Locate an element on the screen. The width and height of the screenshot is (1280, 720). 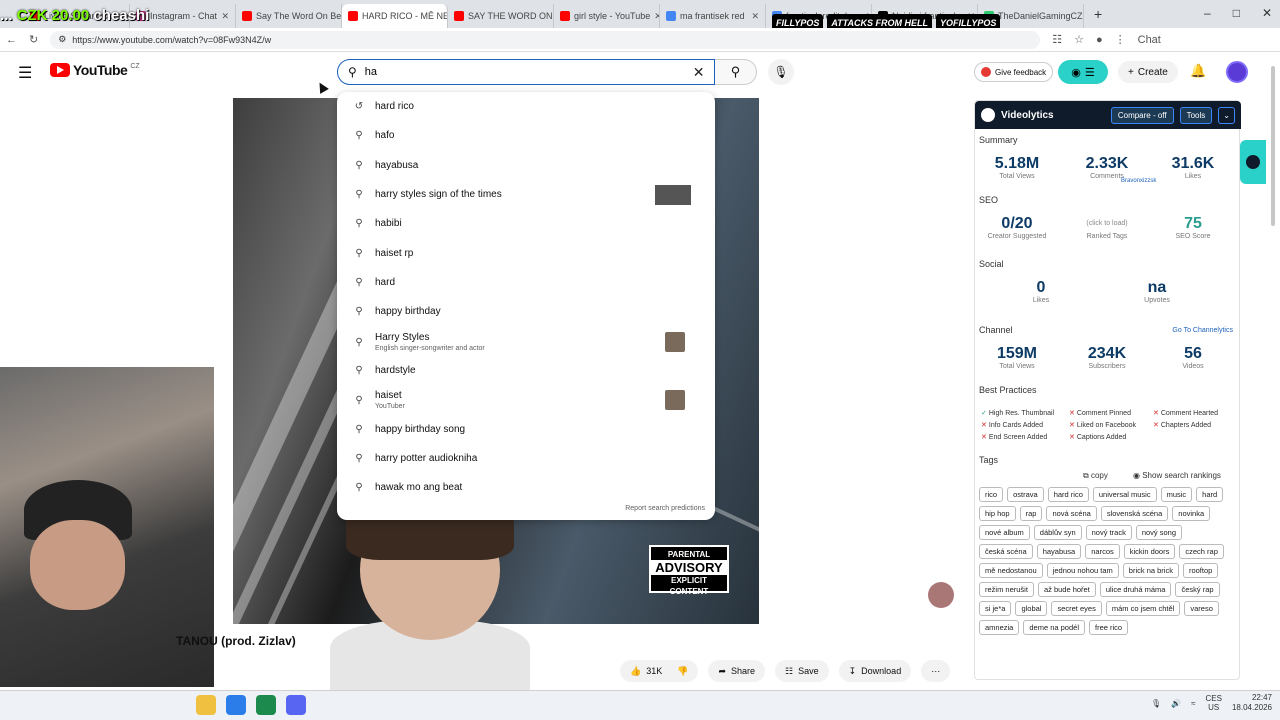
download-button: ↧ Download is located at coordinates (875, 671).